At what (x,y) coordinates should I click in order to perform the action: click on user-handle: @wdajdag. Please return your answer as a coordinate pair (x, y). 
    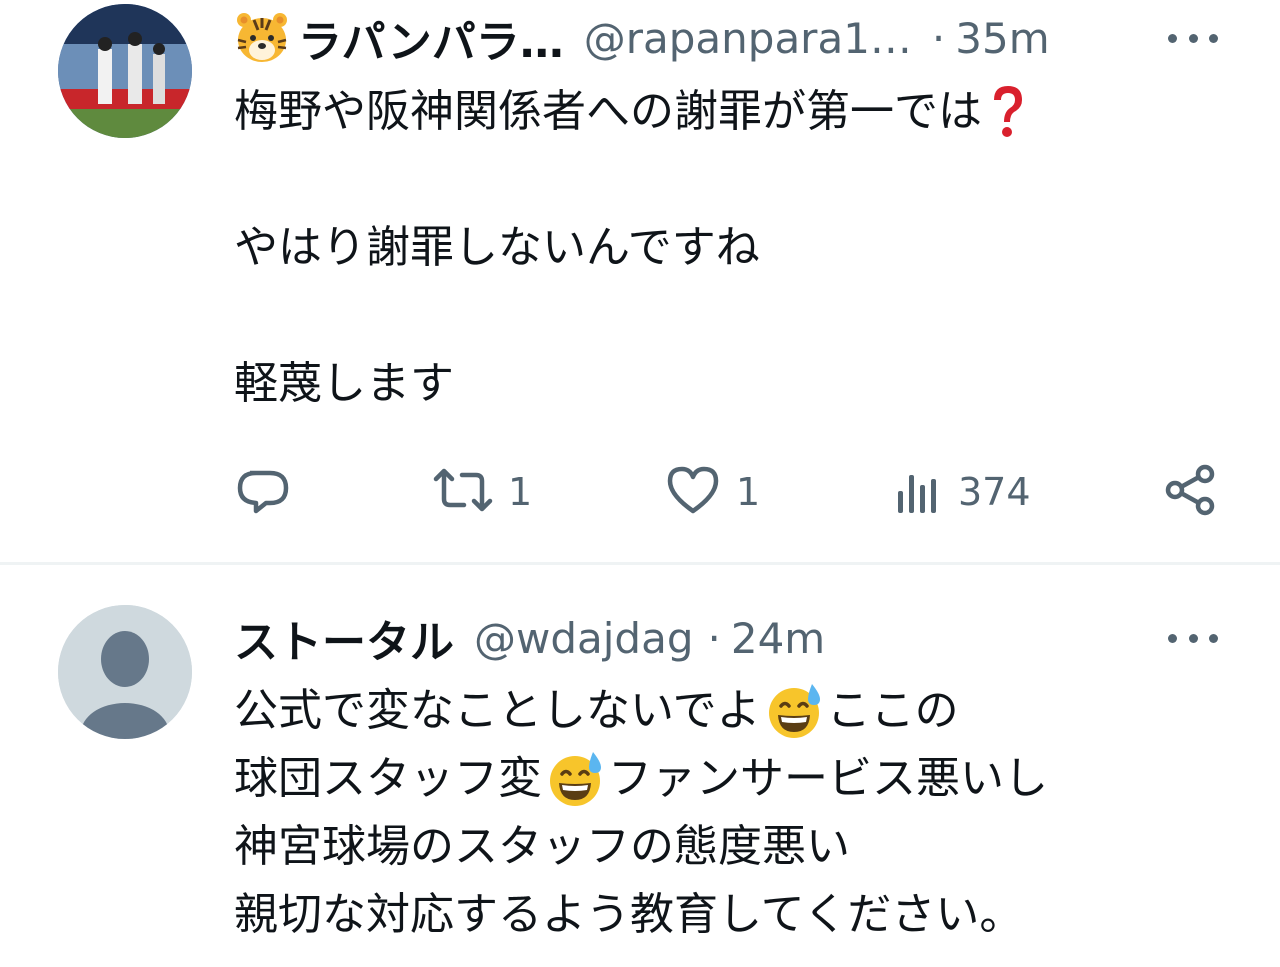
    Looking at the image, I should click on (583, 638).